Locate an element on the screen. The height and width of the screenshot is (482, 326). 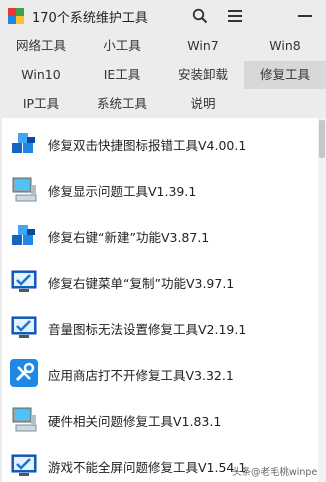
list-item: 硬件相关问题修复工具V1.83.1 is located at coordinates (160, 419).